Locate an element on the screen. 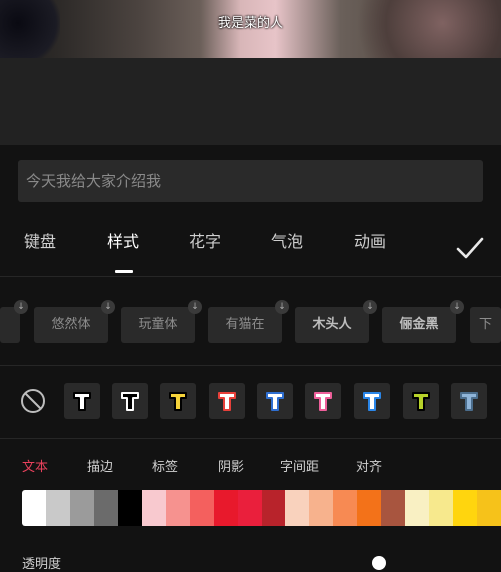  font-item: 有猫在 is located at coordinates (245, 325).